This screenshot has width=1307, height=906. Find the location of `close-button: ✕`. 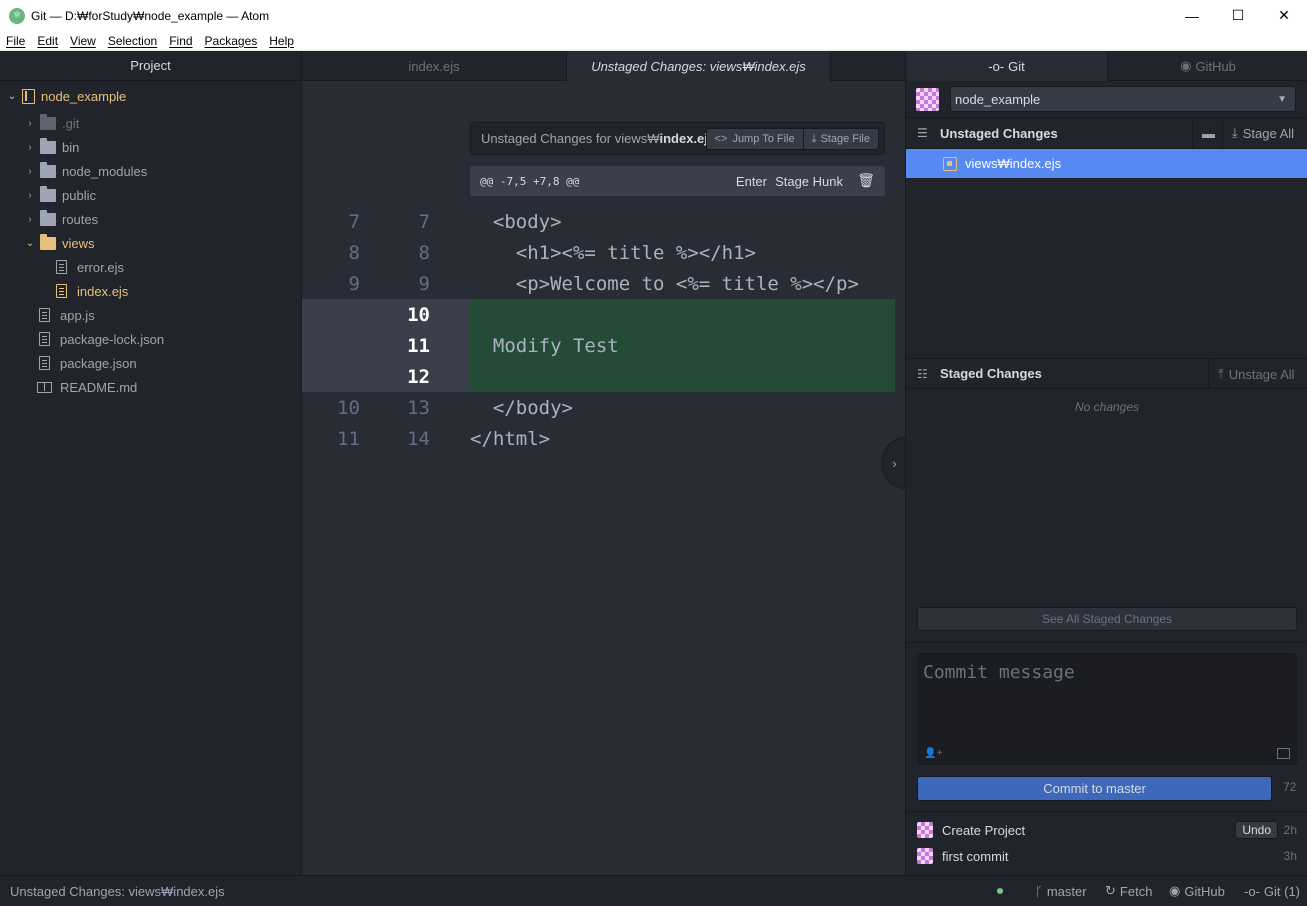

close-button: ✕ is located at coordinates (1284, 15).